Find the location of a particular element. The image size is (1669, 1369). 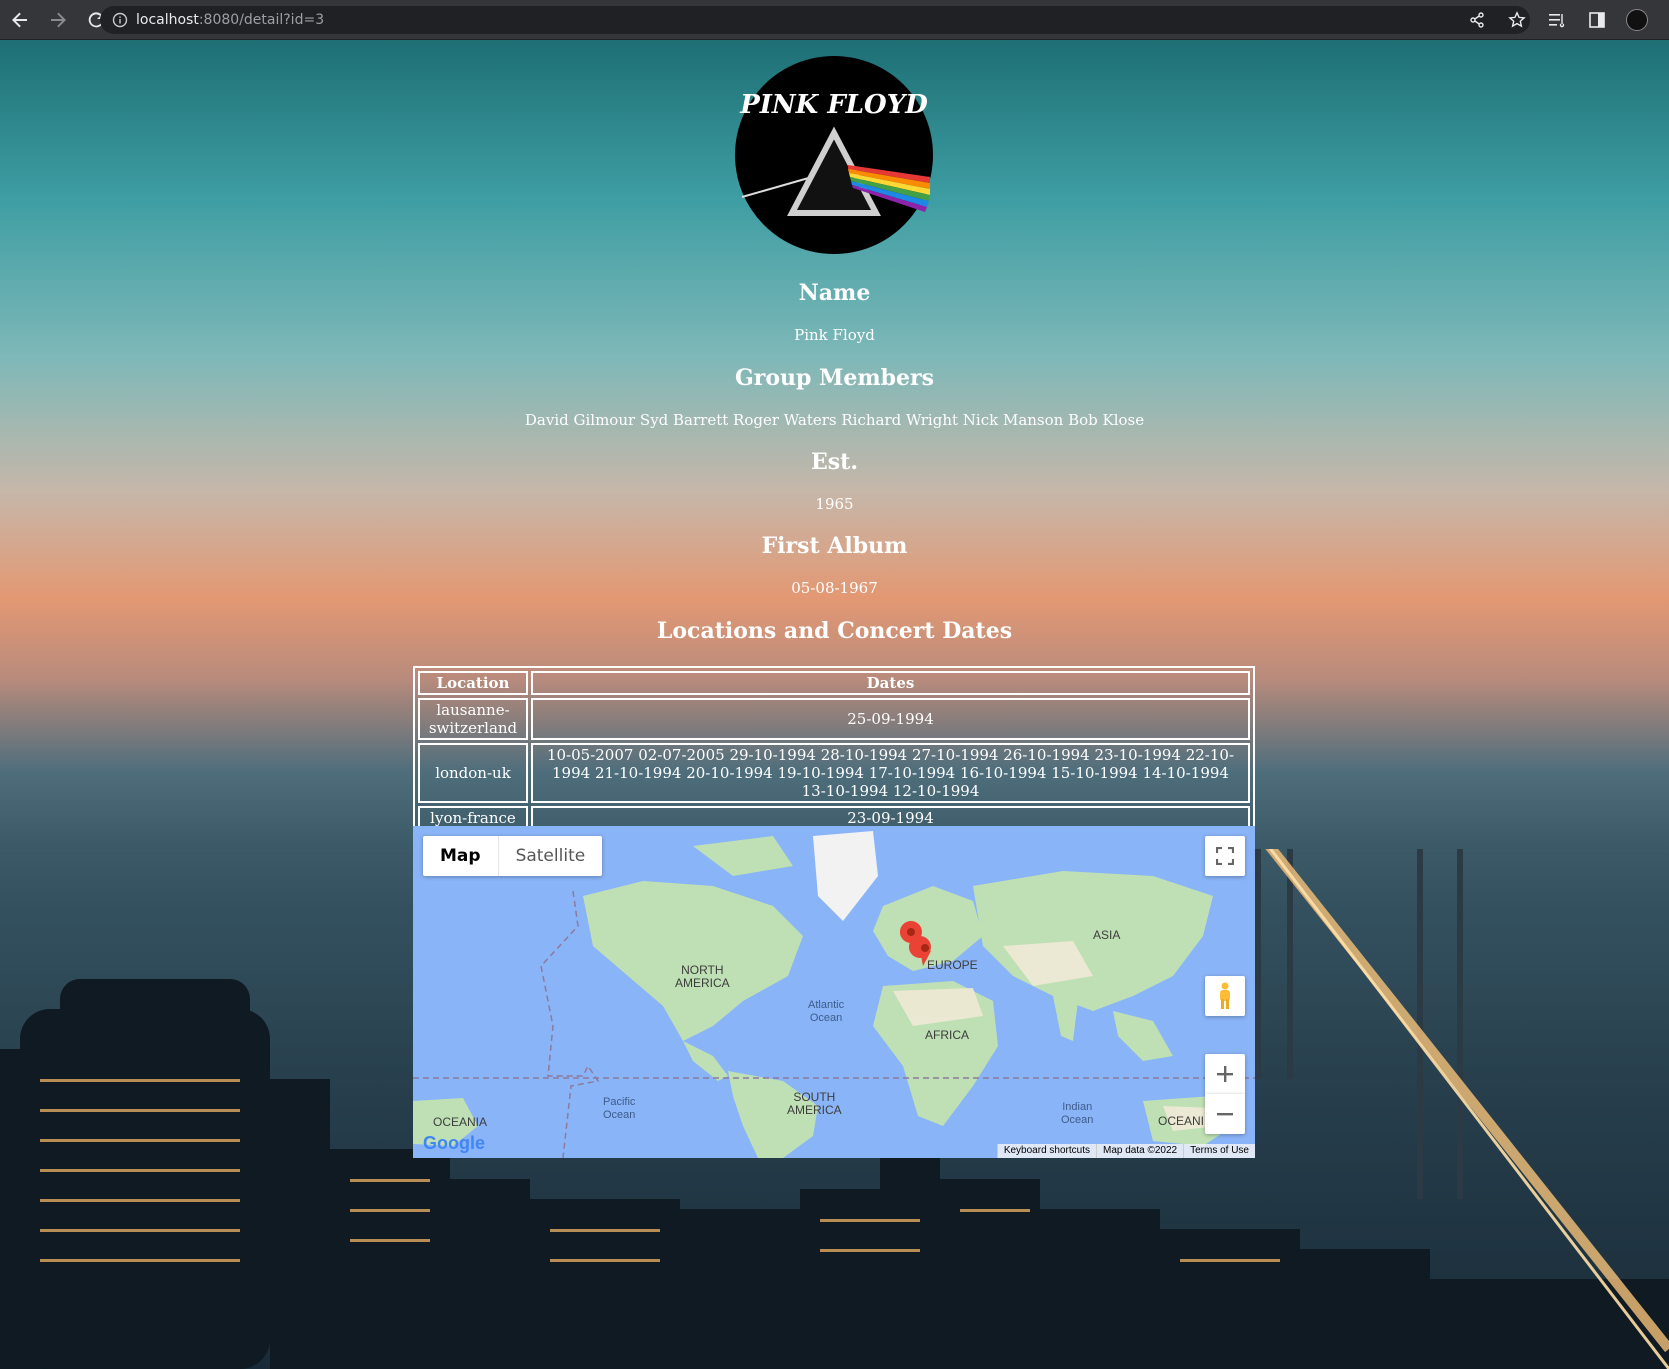

label-oceania-left: OCEANIA is located at coordinates (460, 1122).